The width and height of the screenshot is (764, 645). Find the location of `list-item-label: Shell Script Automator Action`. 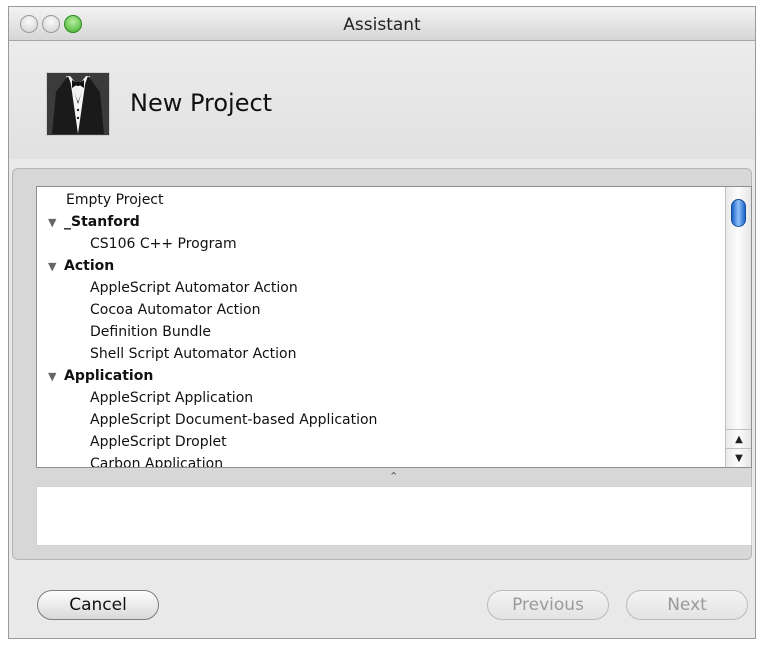

list-item-label: Shell Script Automator Action is located at coordinates (193, 354).